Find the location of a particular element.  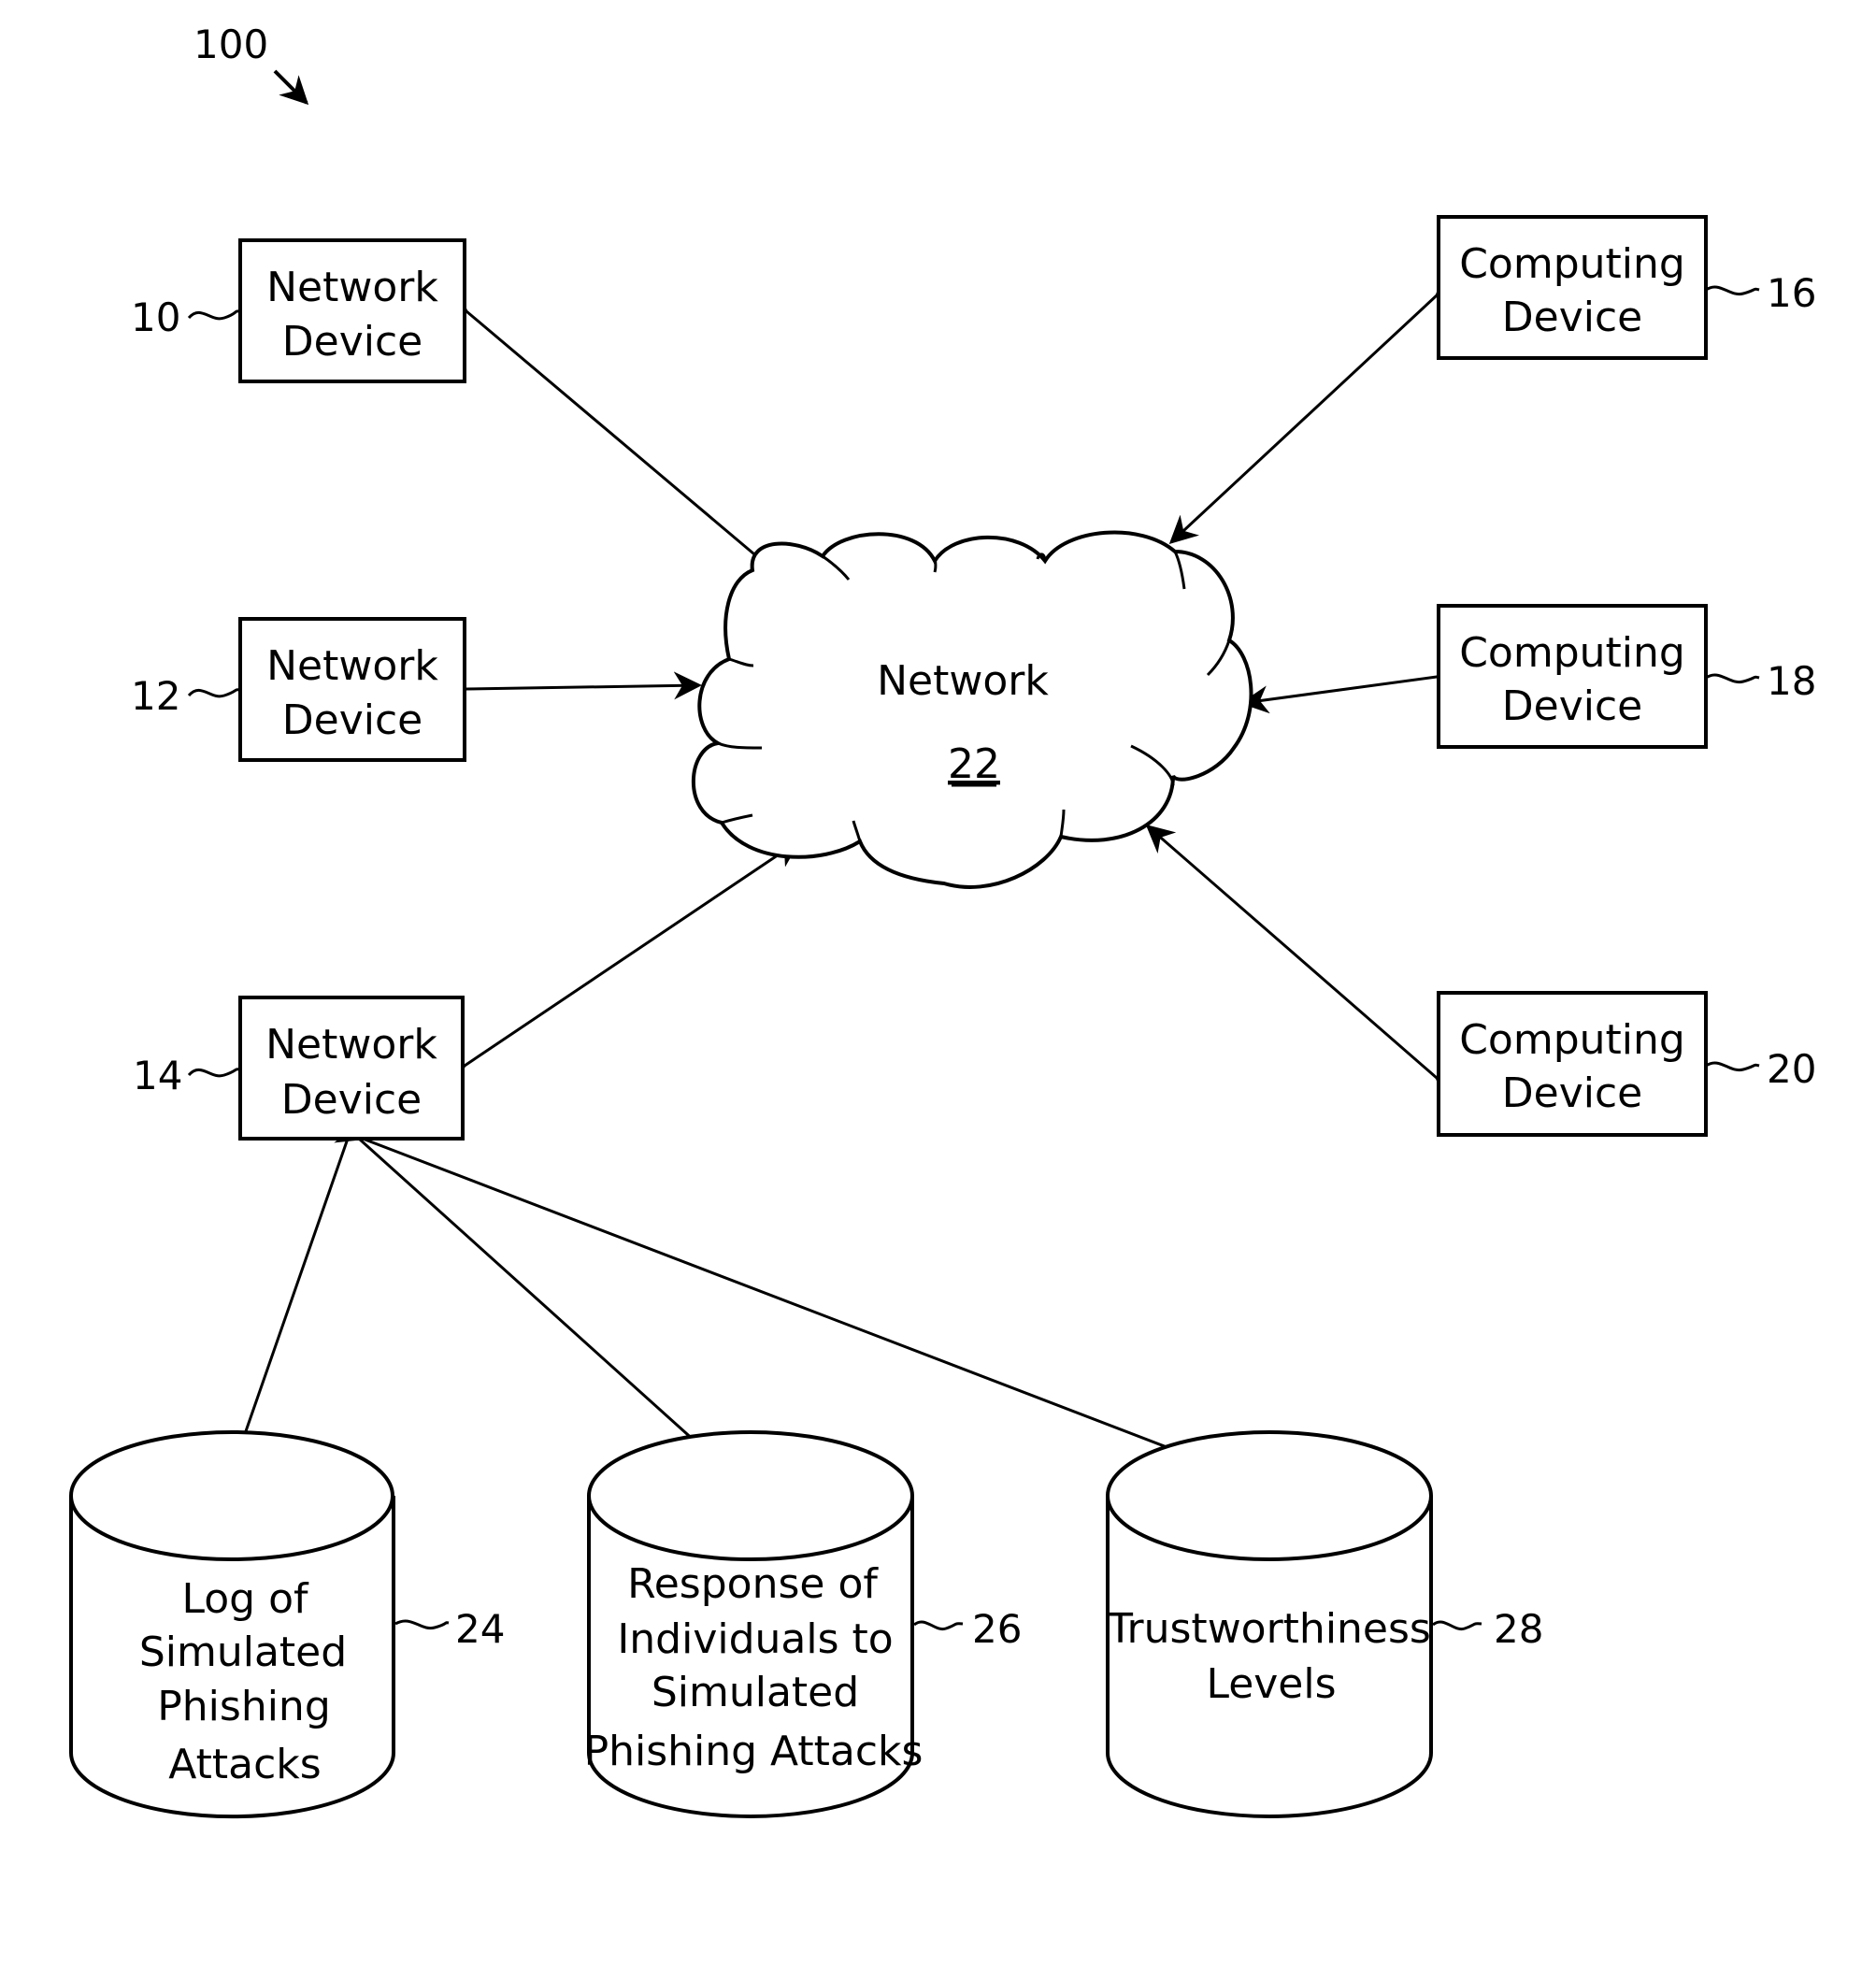

network-device-10: Network Device 10 is located at coordinates (299, 310).